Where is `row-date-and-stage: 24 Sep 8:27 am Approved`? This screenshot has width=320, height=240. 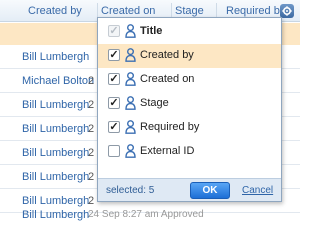 row-date-and-stage: 24 Sep 8:27 am Approved is located at coordinates (146, 214).